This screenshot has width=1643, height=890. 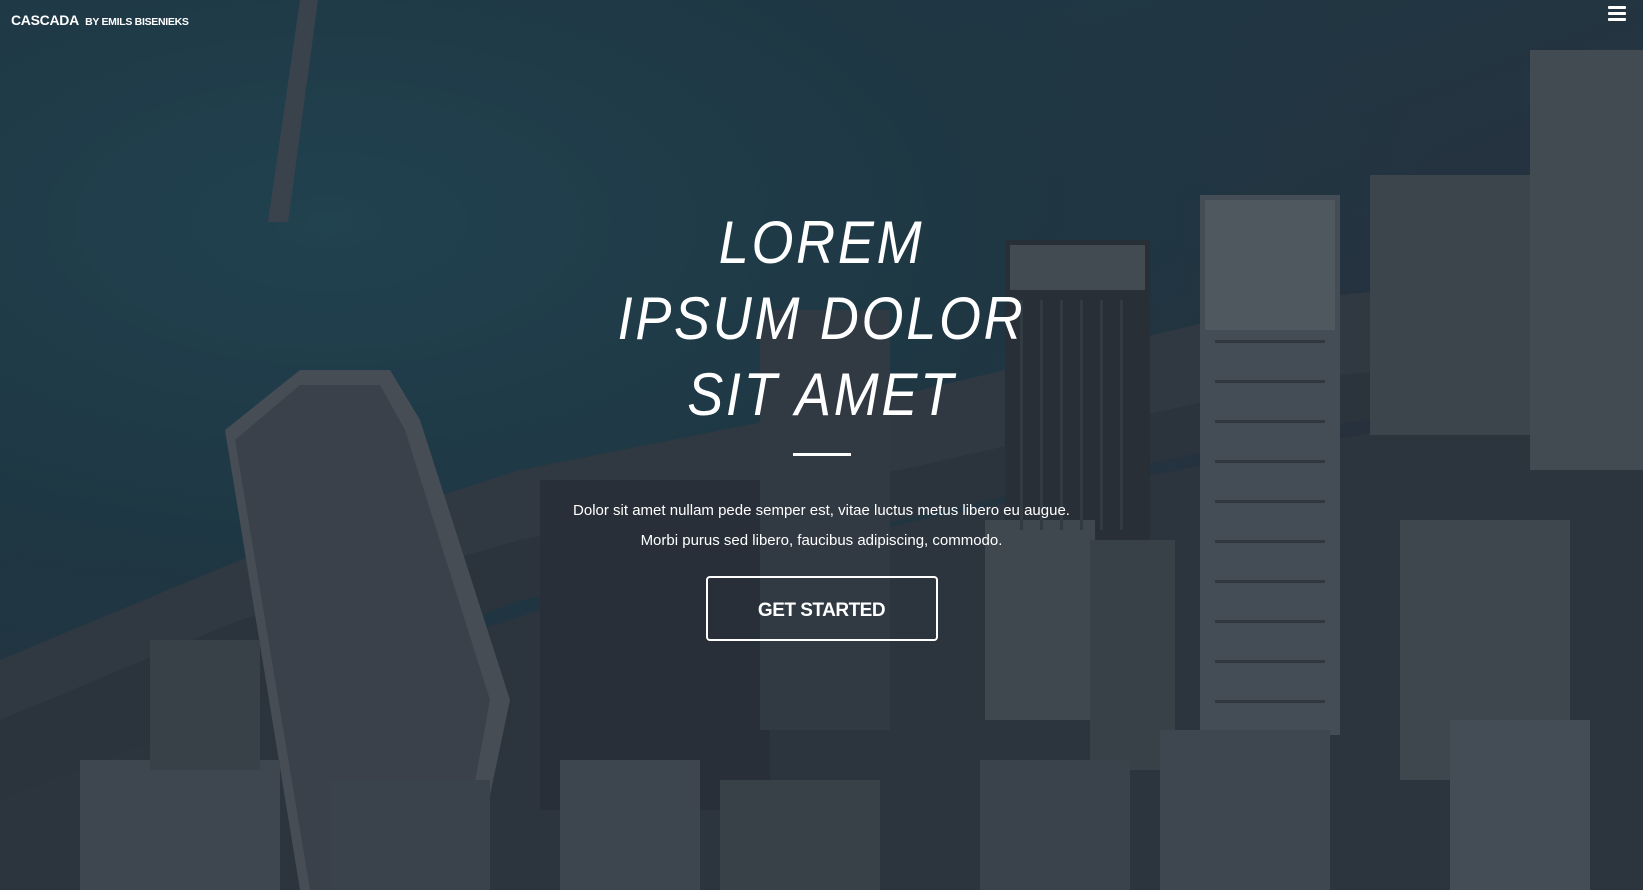 I want to click on brand-name: CASCADA, so click(x=45, y=20).